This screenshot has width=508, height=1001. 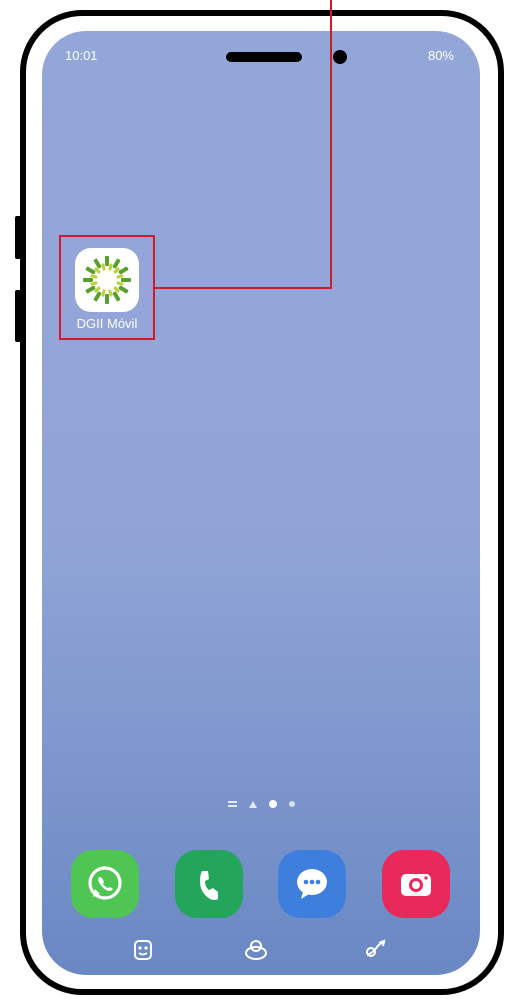 I want to click on dock-messages, so click(x=312, y=884).